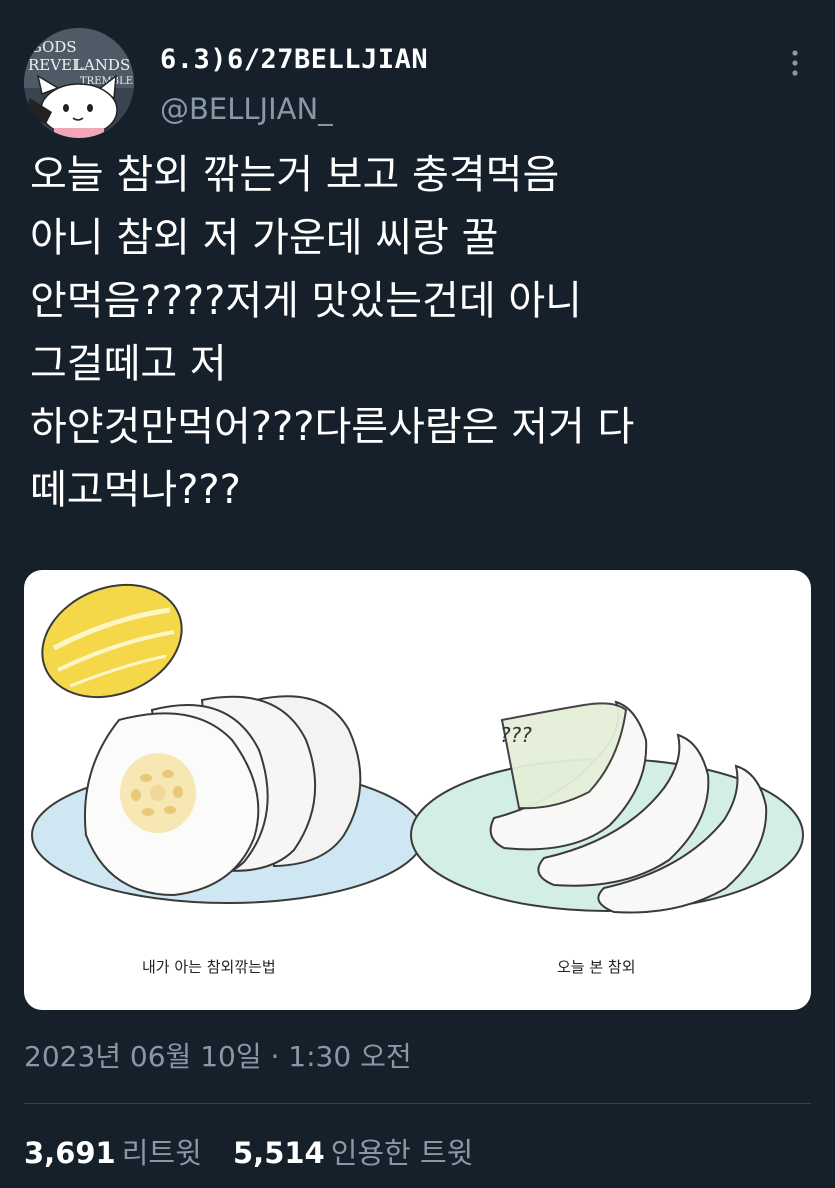 Image resolution: width=835 pixels, height=1188 pixels. Describe the element at coordinates (294, 59) in the screenshot. I see `display-name: 6.3)6/27BELLJIAN` at that location.